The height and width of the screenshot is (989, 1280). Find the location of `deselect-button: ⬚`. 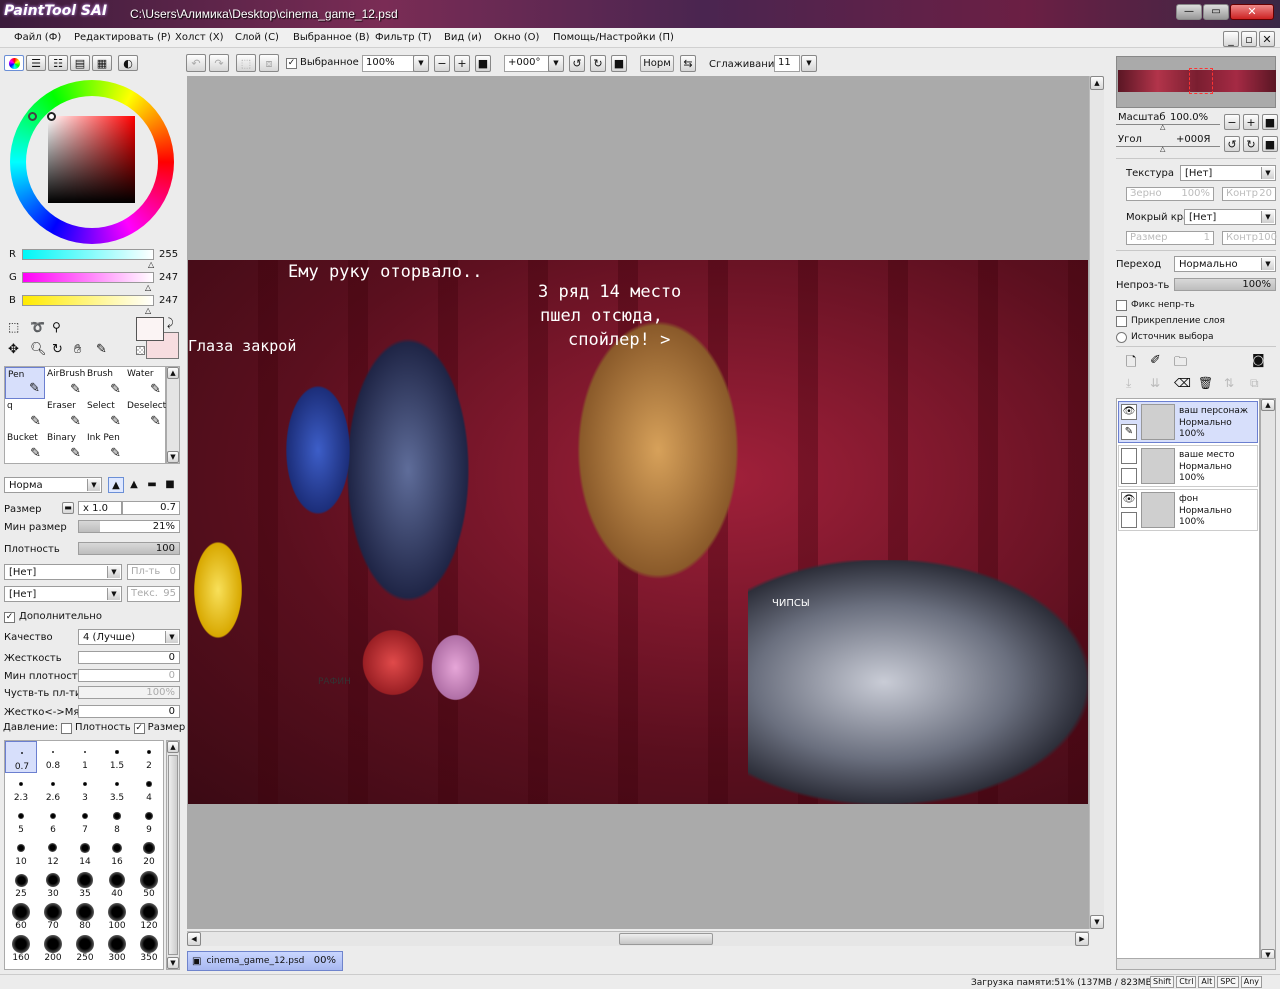

deselect-button: ⬚ is located at coordinates (246, 63).